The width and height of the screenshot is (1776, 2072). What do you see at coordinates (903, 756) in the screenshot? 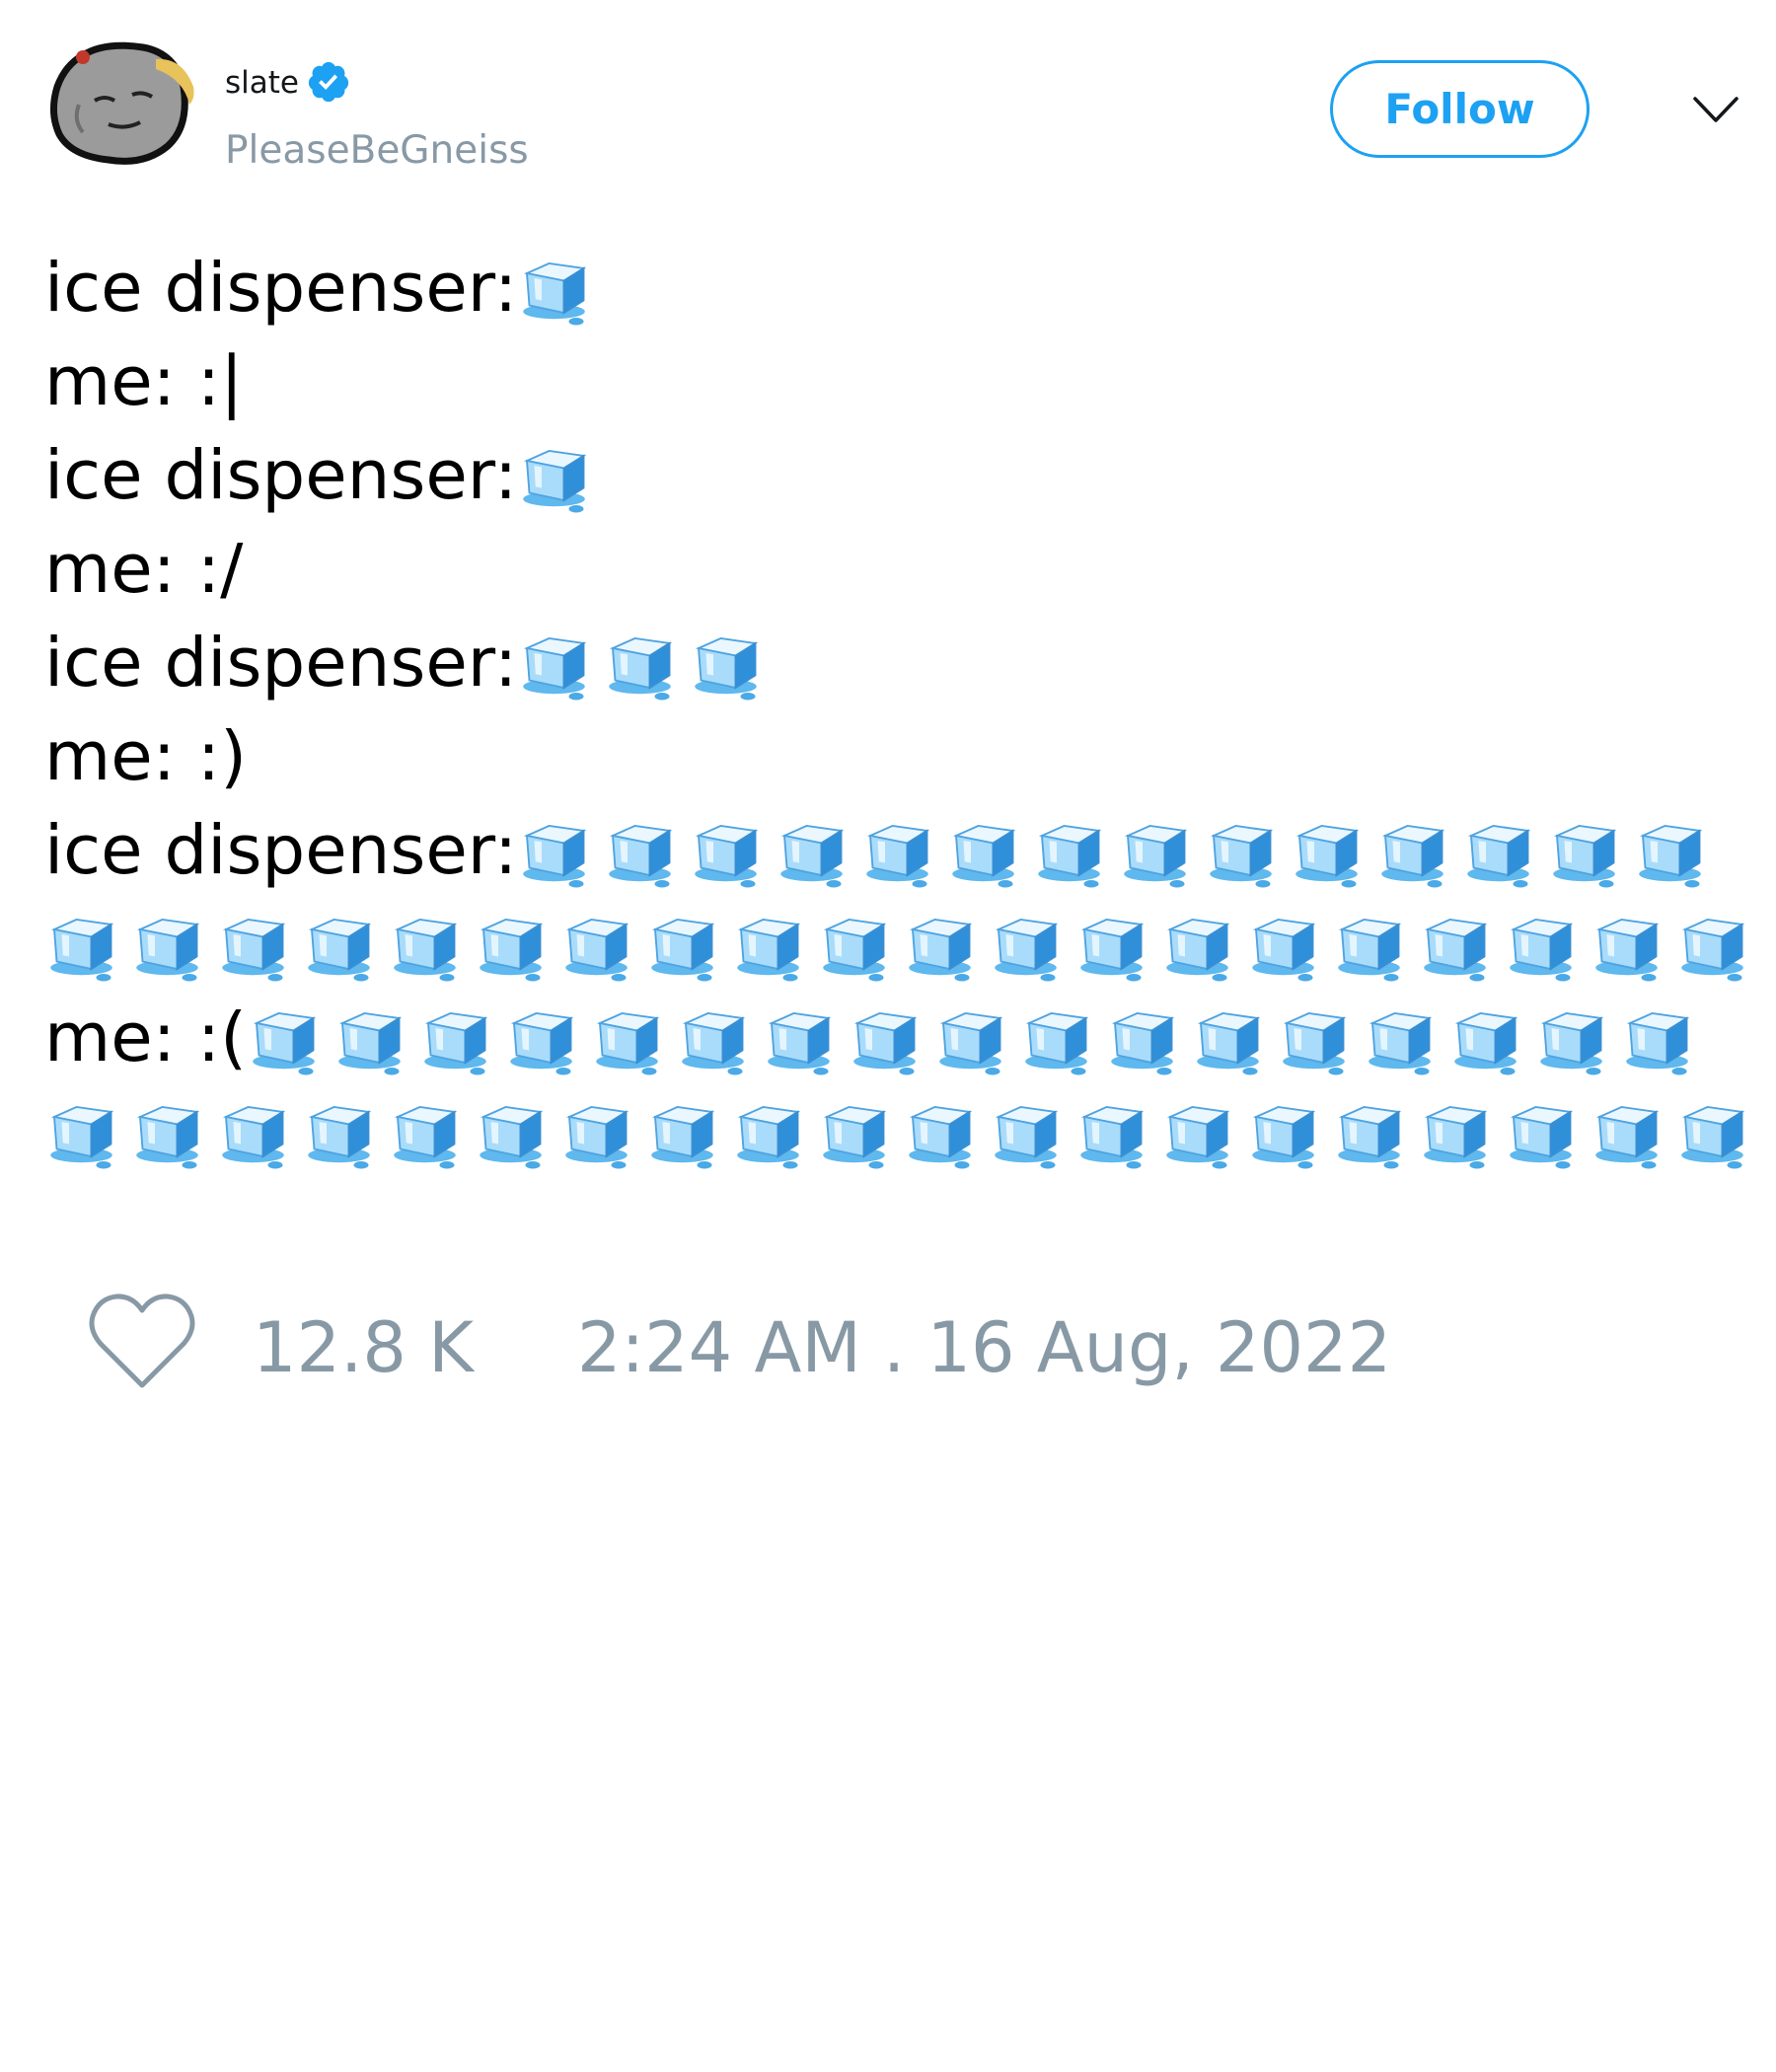
I see `tweet-line: me: :)` at bounding box center [903, 756].